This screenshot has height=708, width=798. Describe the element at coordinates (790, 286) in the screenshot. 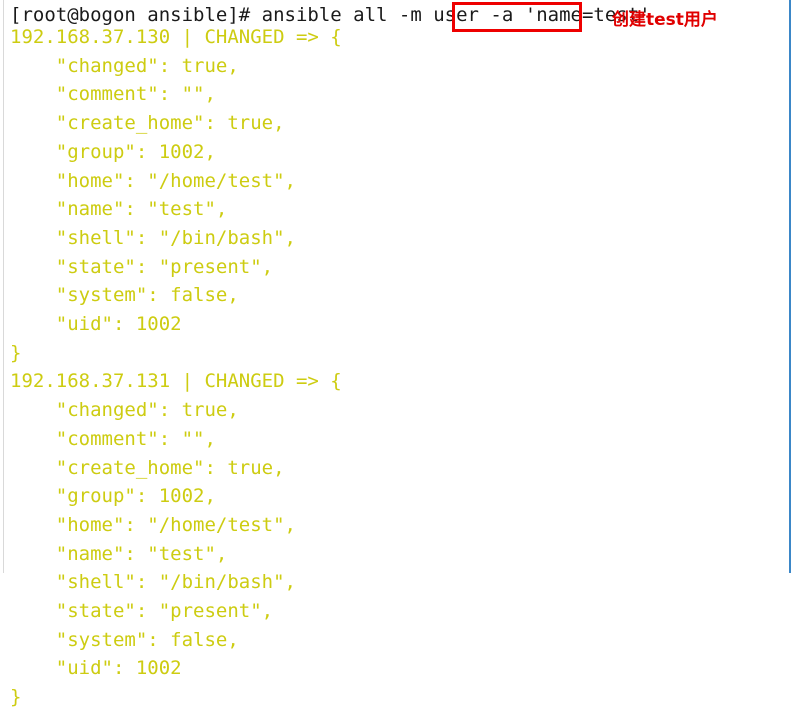

I see `right-edge-rule` at that location.